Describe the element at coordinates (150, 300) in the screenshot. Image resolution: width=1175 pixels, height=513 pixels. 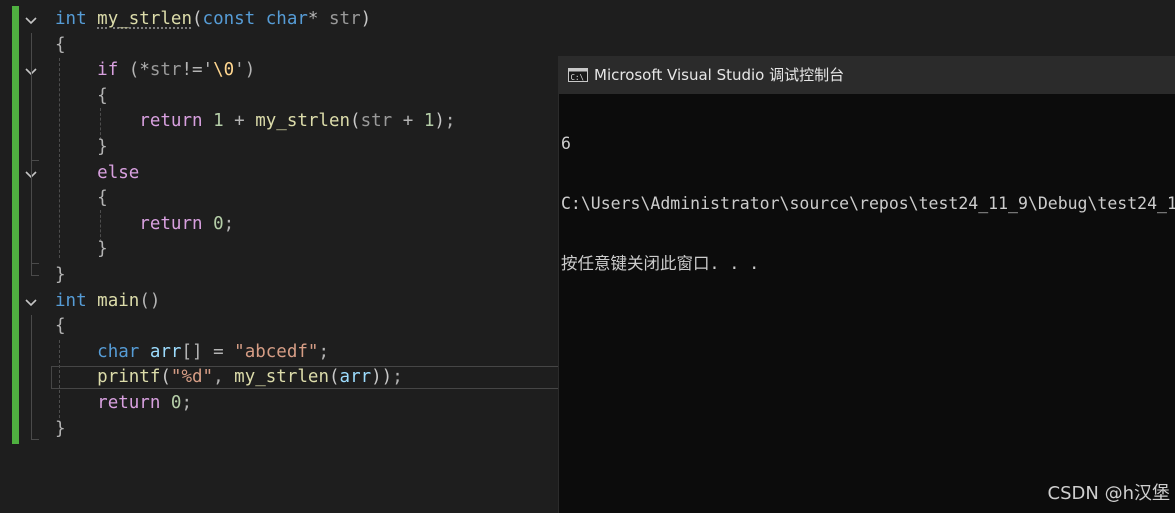
I see `code-token: ()` at that location.